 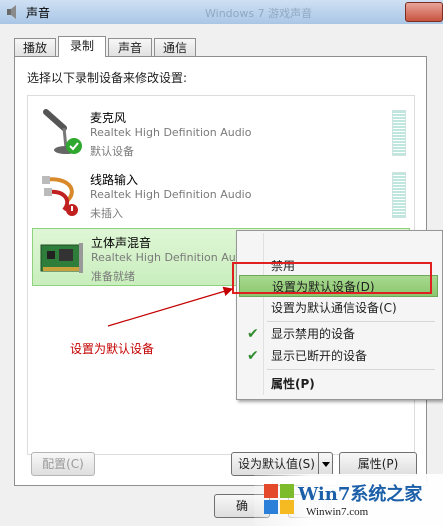 I want to click on line-in-icon, so click(x=60, y=196).